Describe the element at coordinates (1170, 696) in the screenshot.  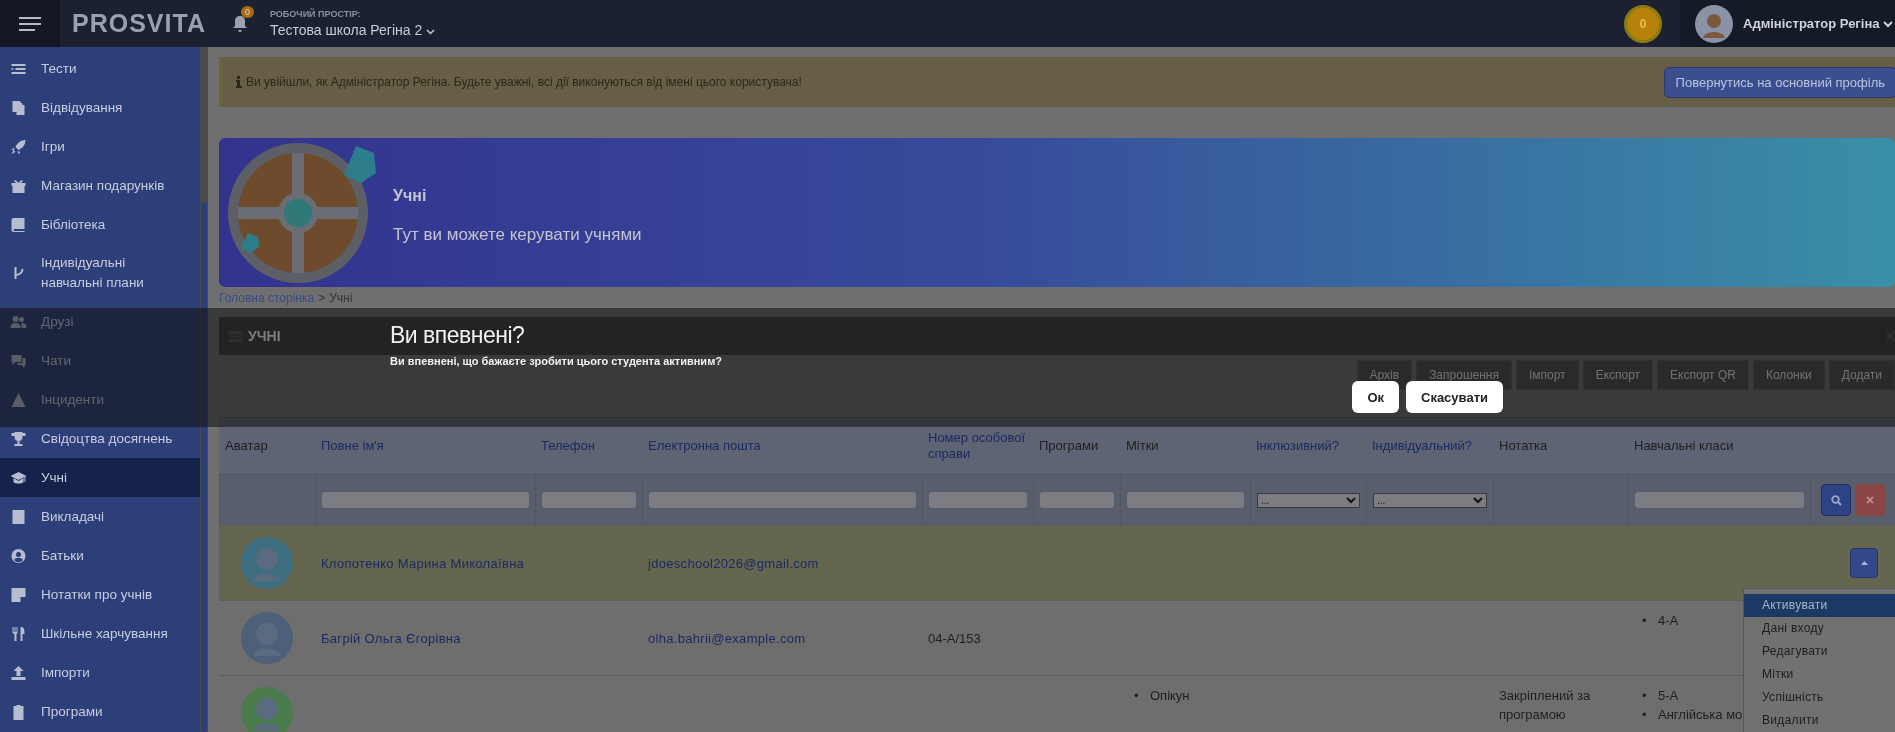
I see `tag-item: Опікун` at that location.